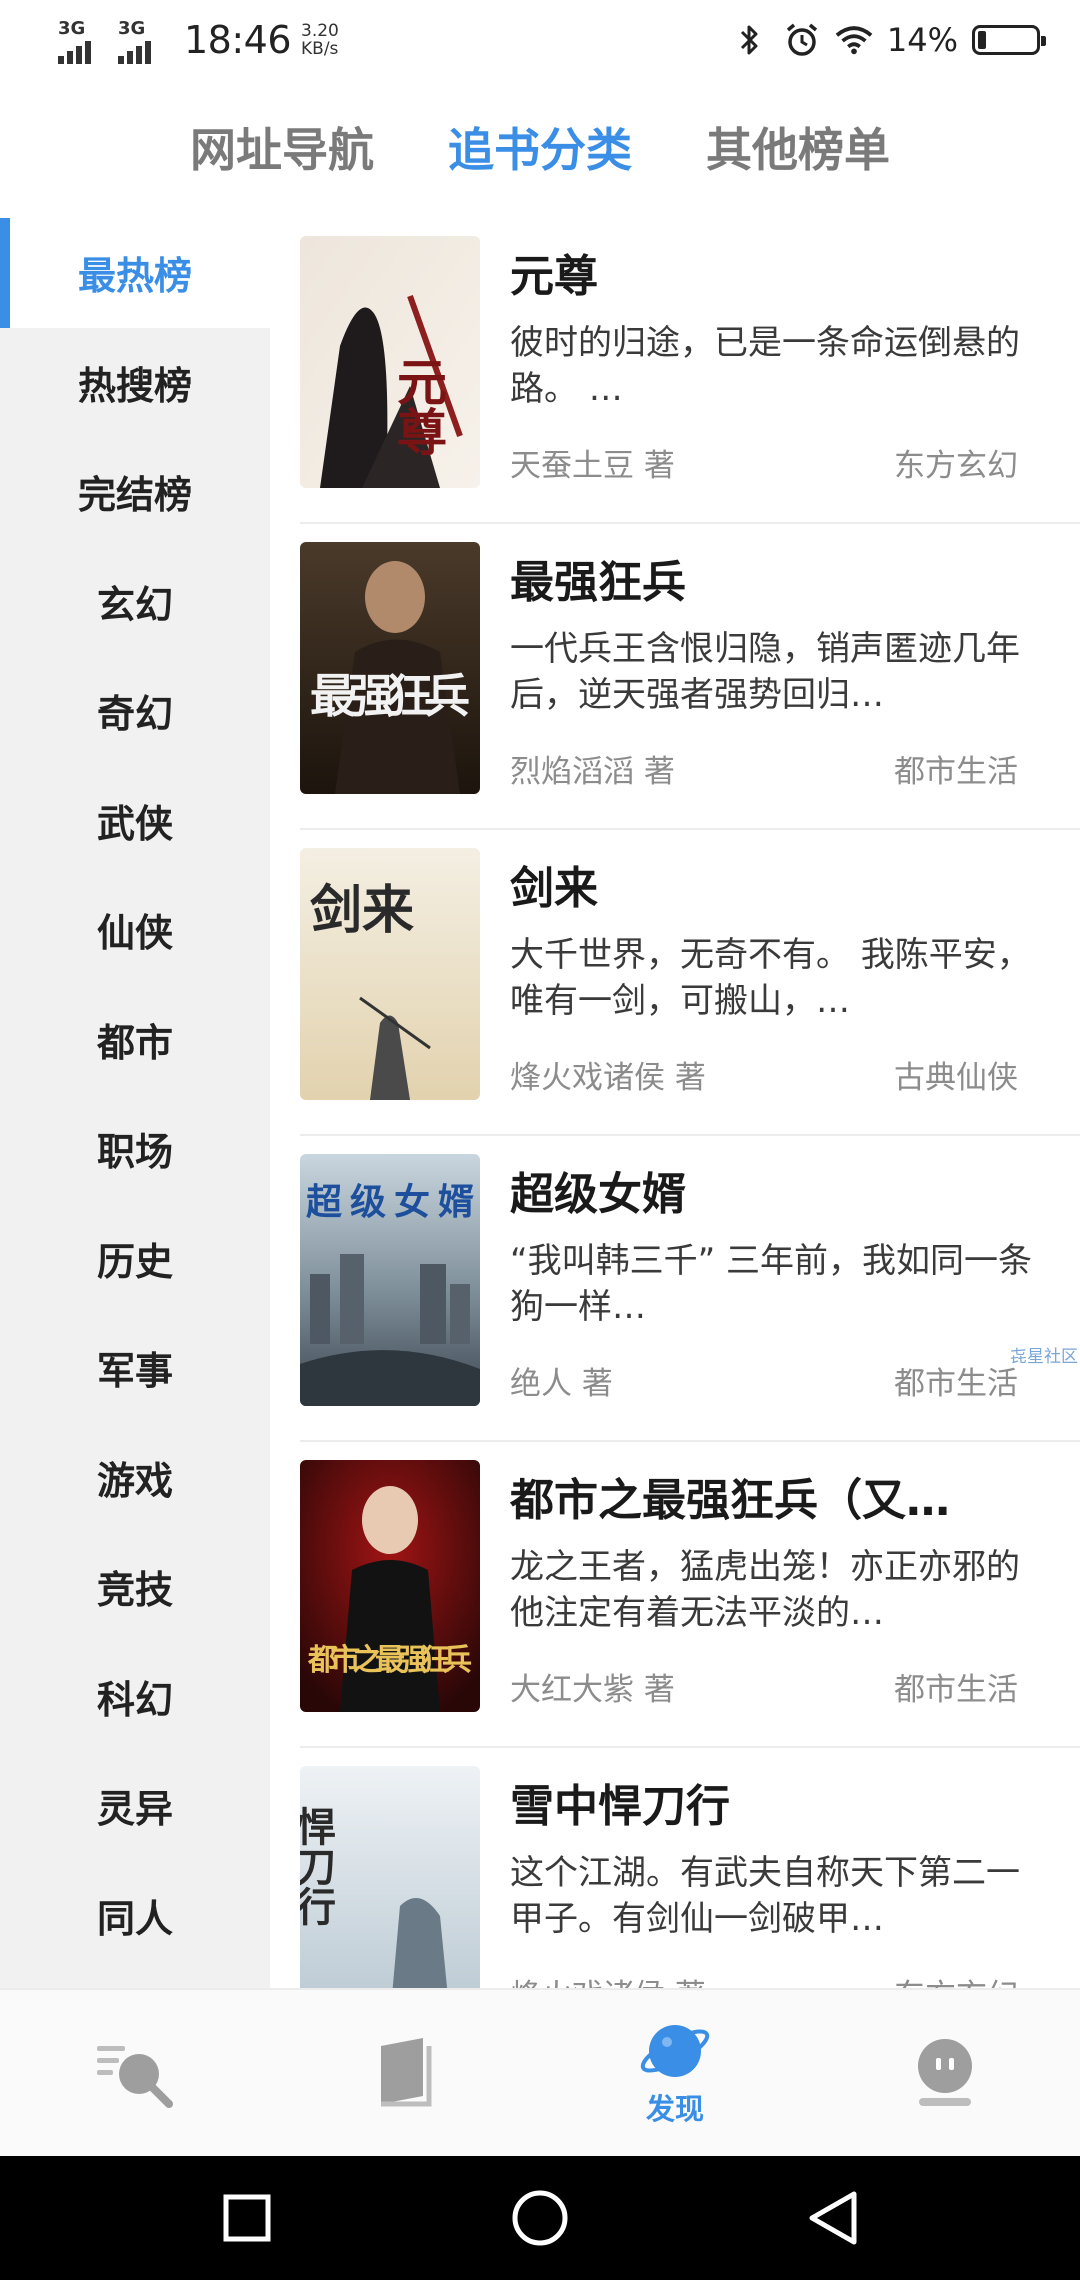 The height and width of the screenshot is (2280, 1080). I want to click on signal-sim1-icon: 3G, so click(84, 40).